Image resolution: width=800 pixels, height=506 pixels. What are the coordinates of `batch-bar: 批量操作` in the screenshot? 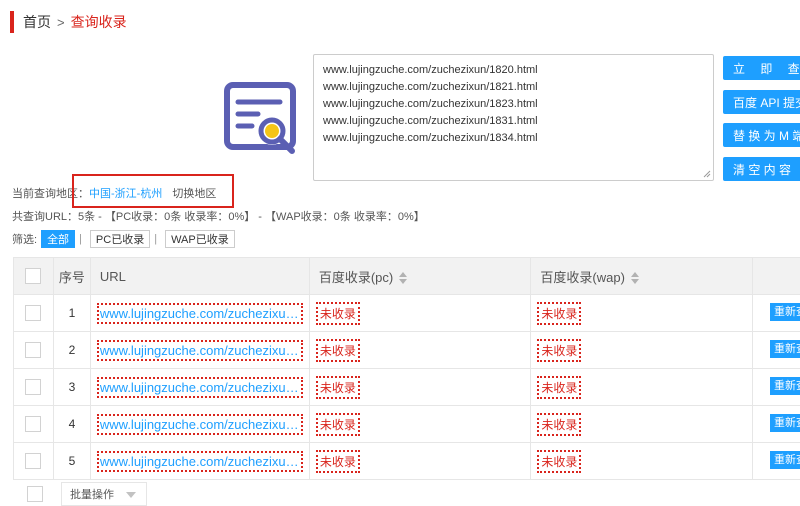 It's located at (406, 493).